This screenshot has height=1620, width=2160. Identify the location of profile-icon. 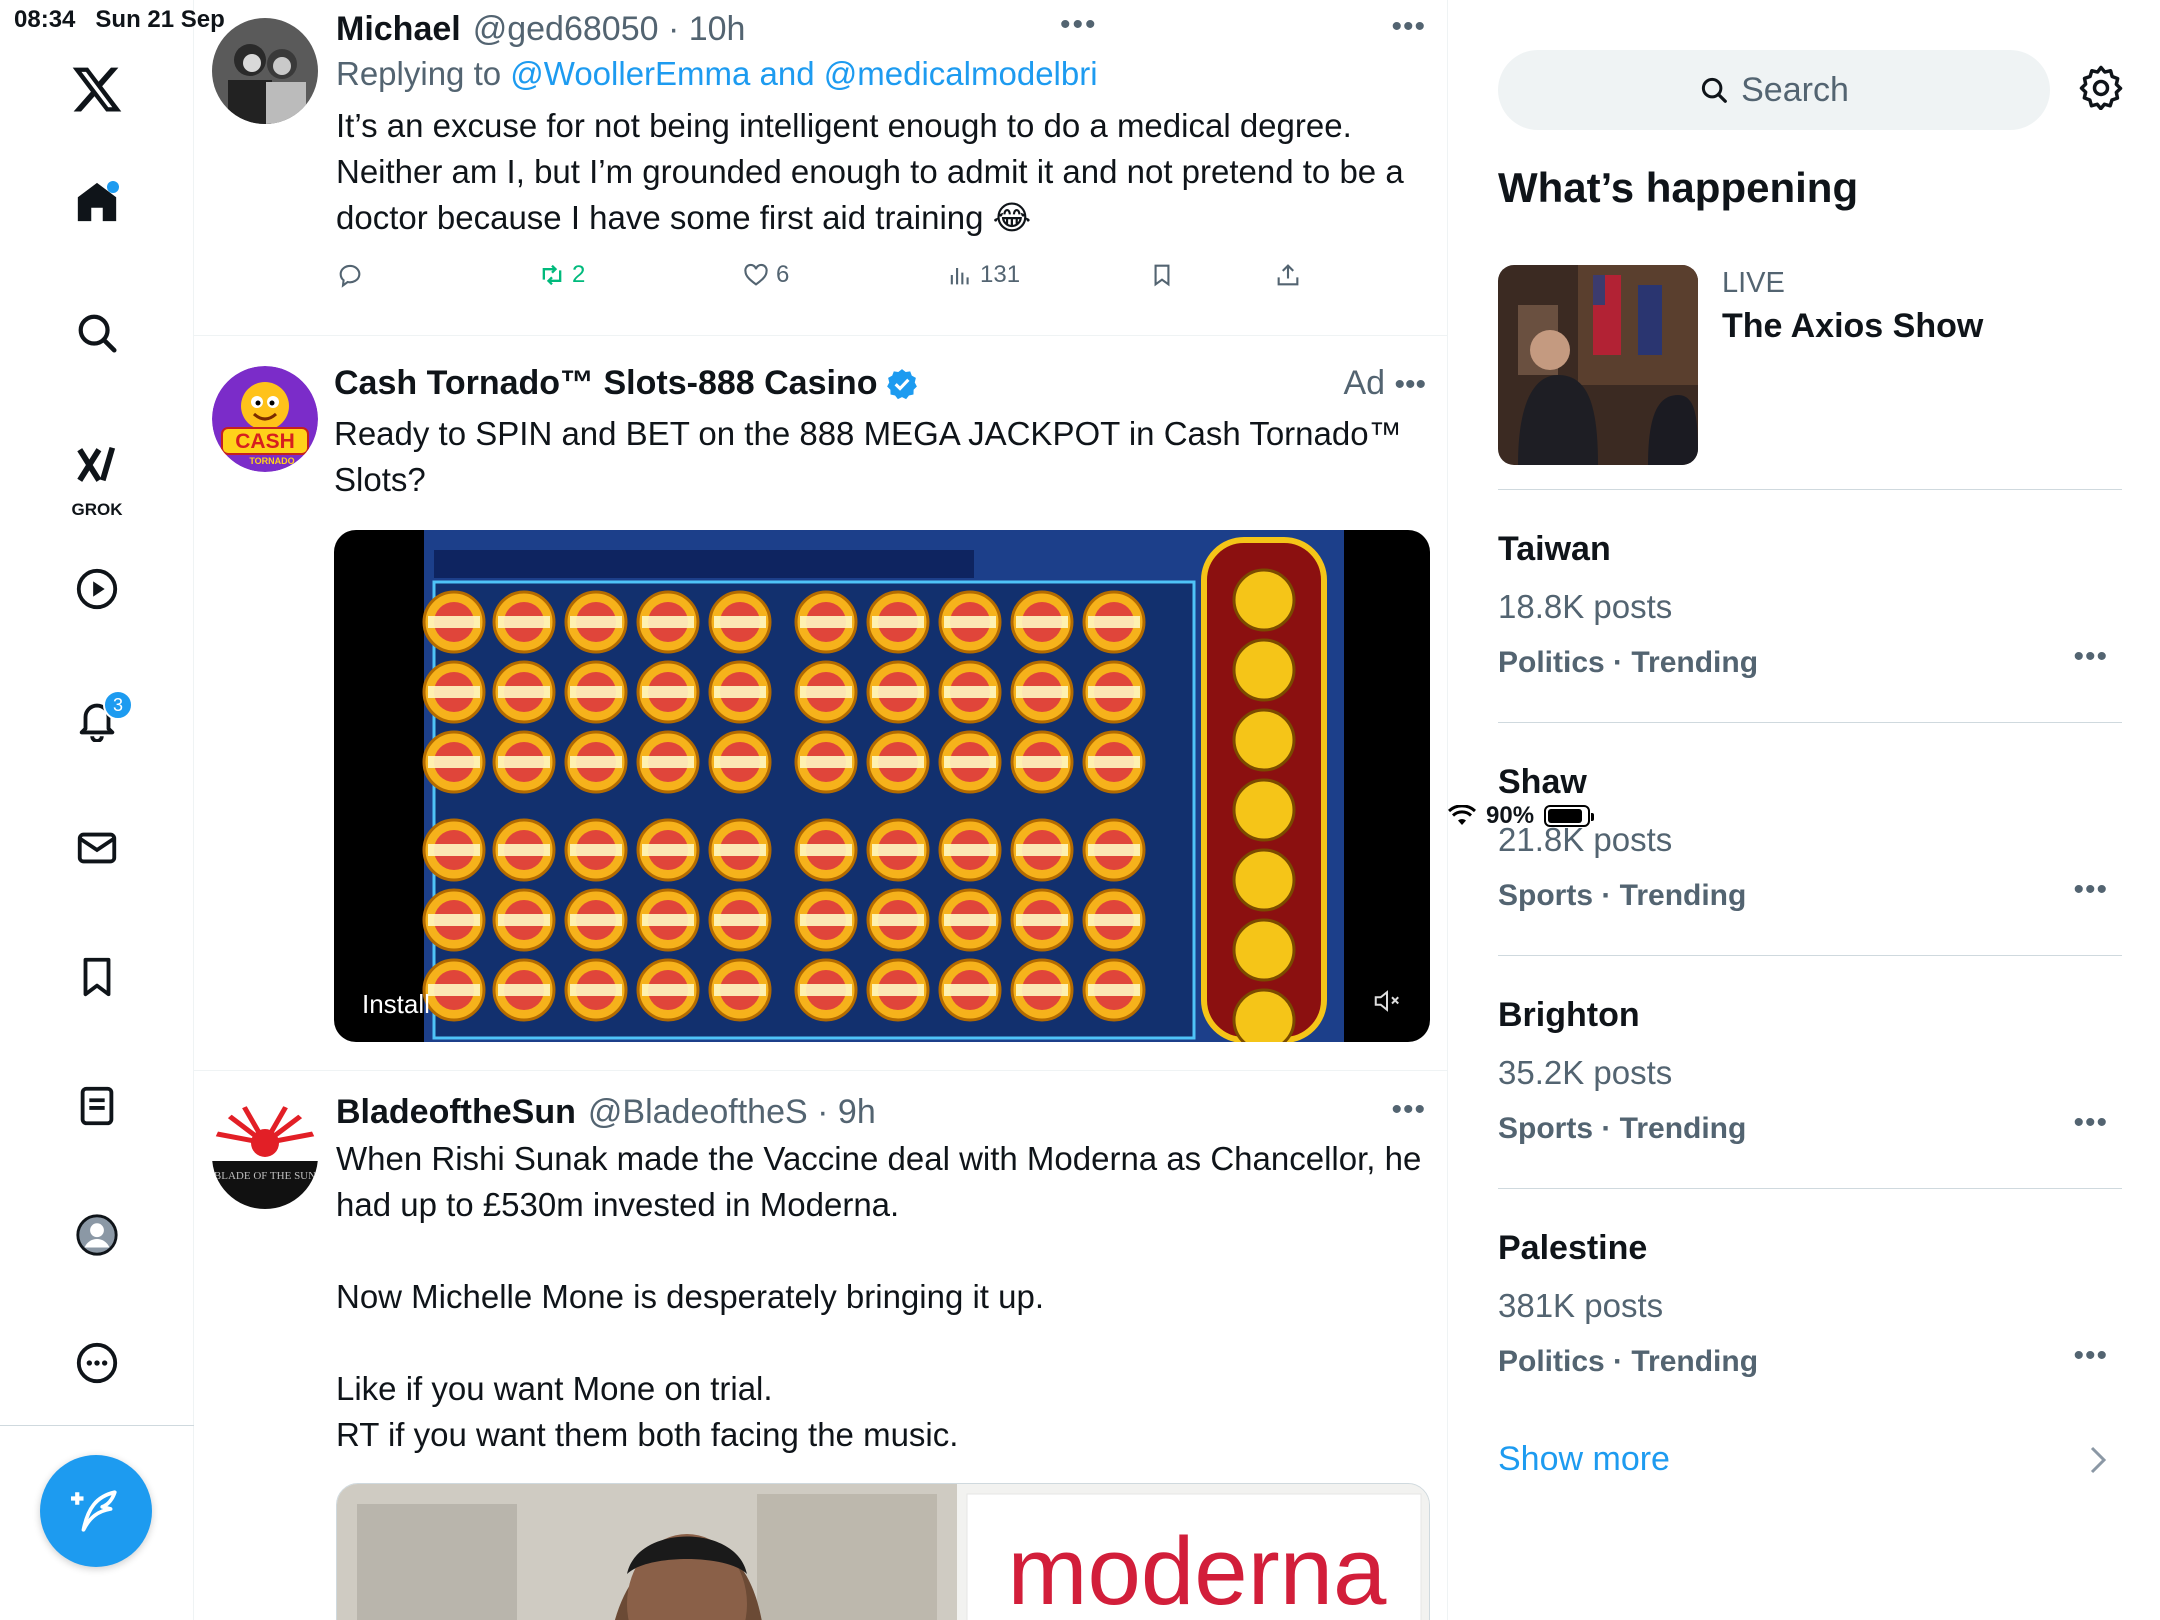
(97, 1235).